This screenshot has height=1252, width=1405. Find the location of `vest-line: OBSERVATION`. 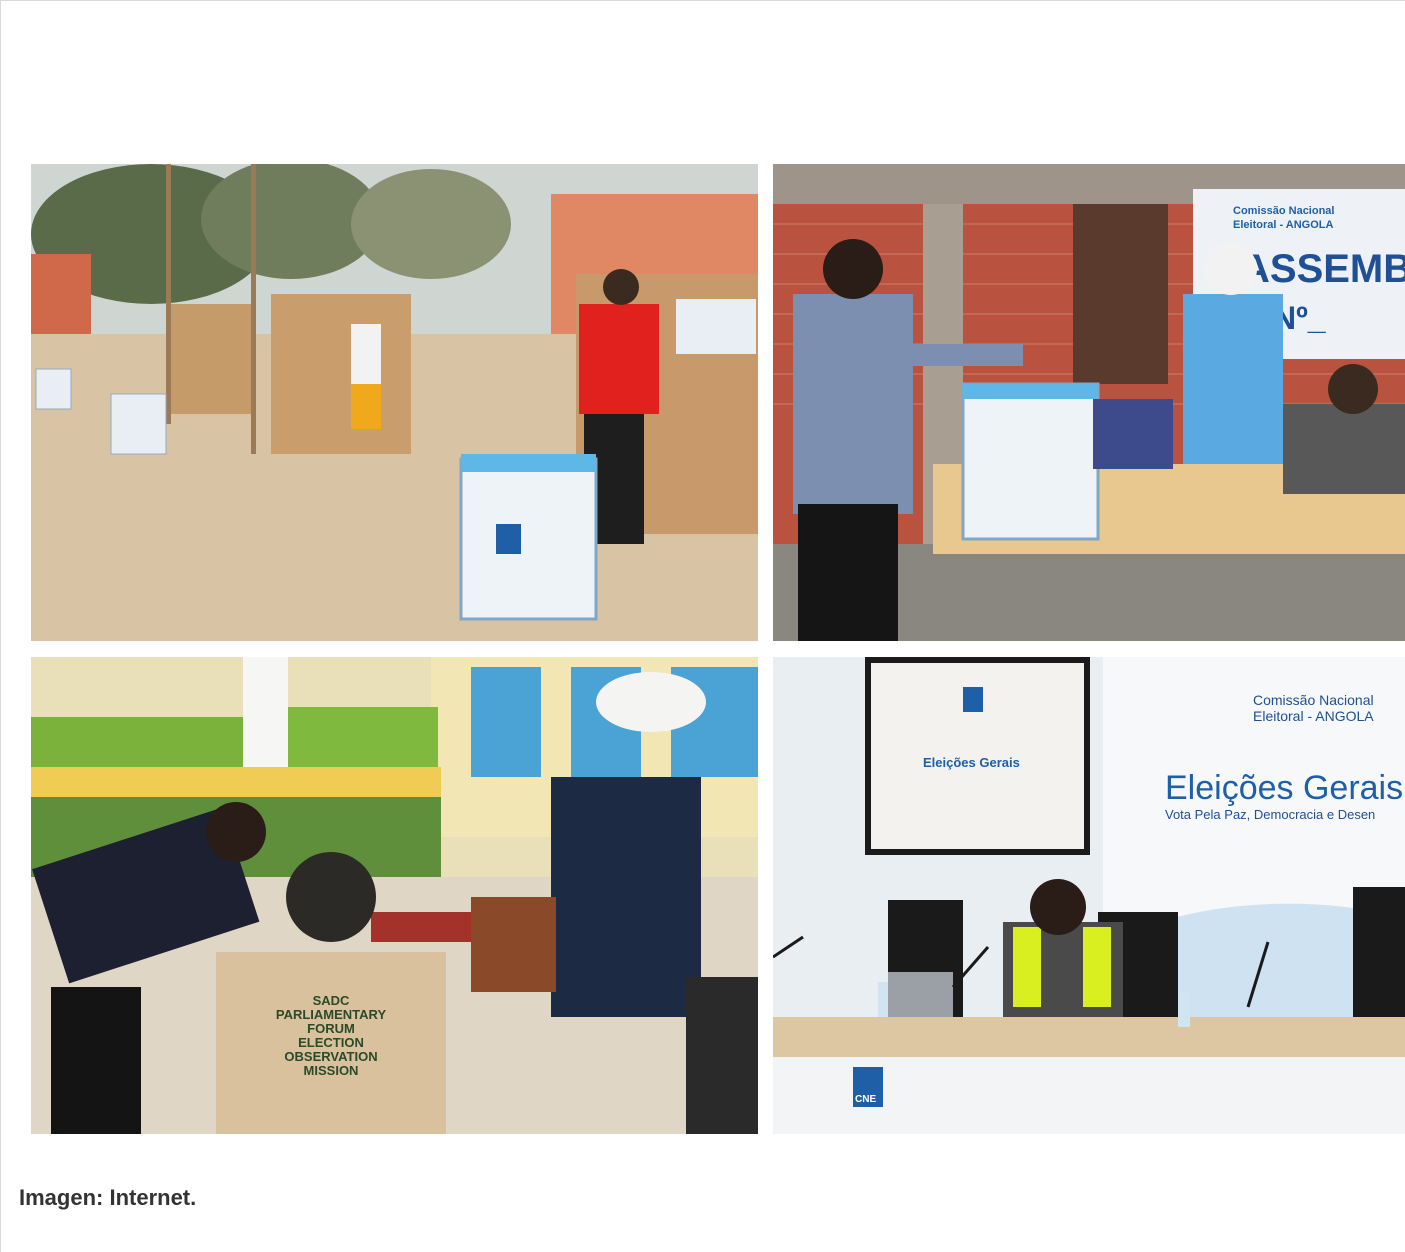

vest-line: OBSERVATION is located at coordinates (330, 1056).